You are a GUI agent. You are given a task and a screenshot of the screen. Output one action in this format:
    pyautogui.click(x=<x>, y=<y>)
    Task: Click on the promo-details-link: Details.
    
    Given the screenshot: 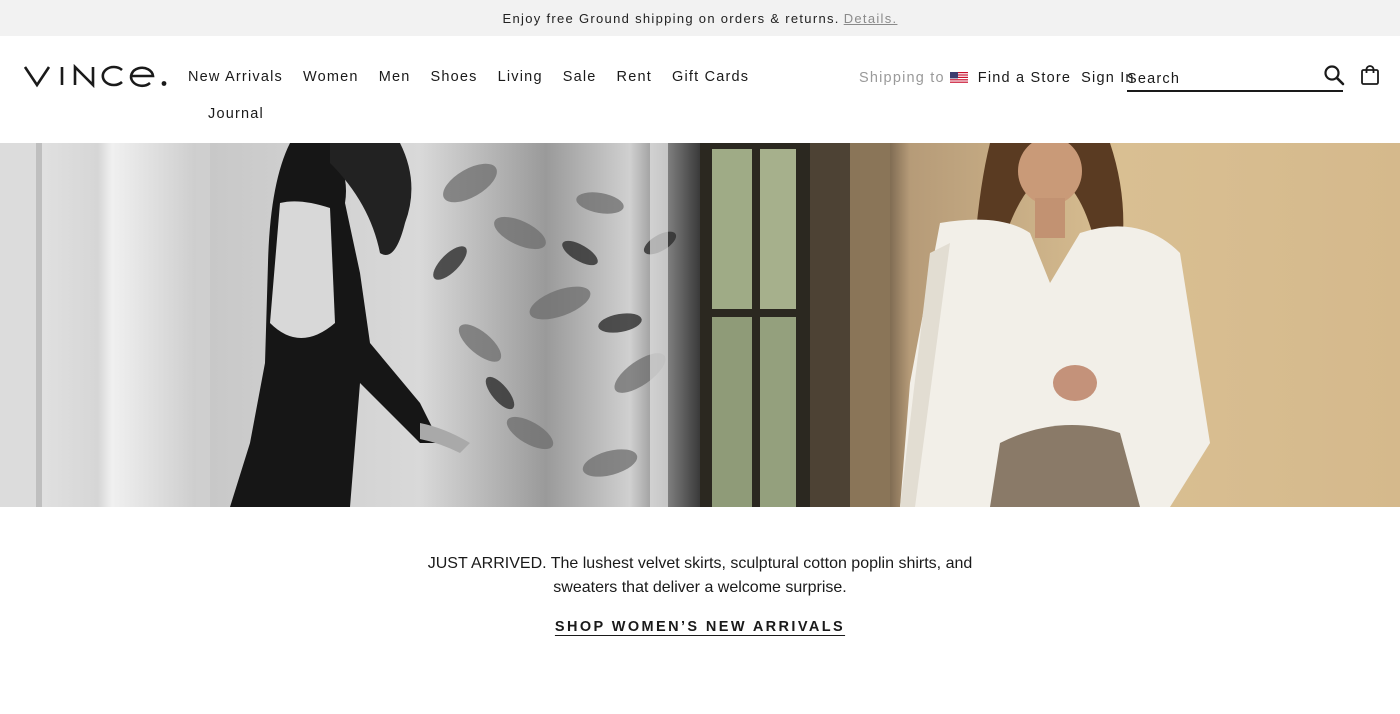 What is the action you would take?
    pyautogui.click(x=871, y=18)
    